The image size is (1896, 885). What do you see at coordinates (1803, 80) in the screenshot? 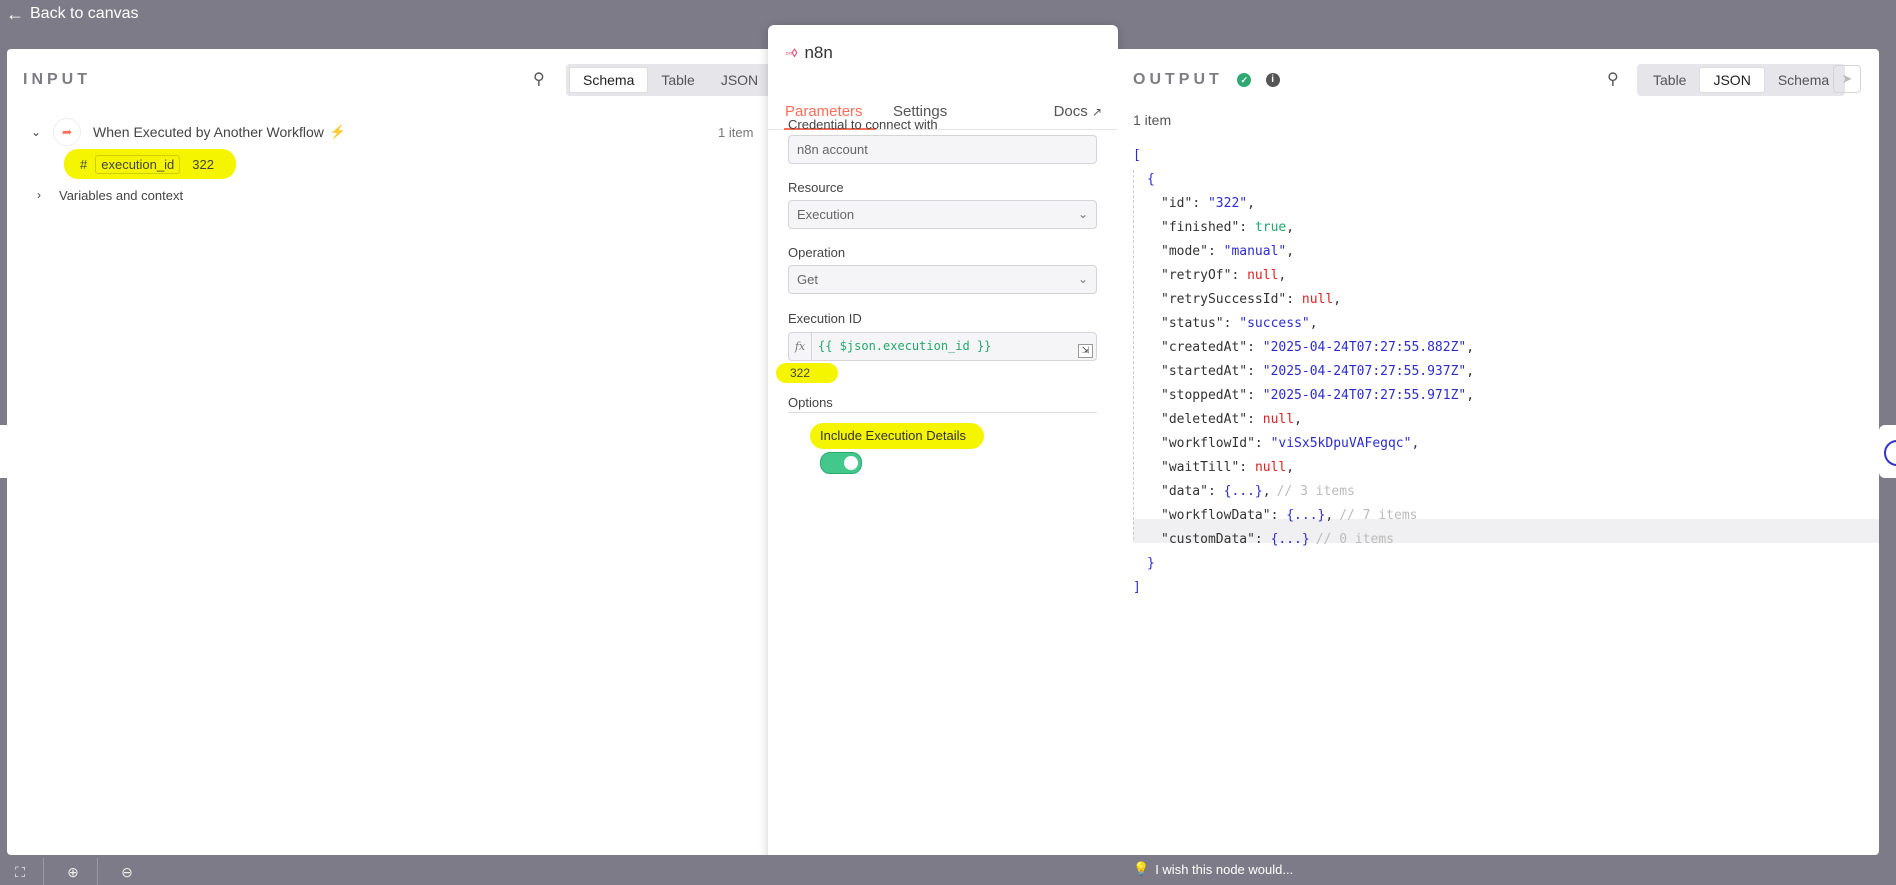
I see `output-view-schema: Schema` at bounding box center [1803, 80].